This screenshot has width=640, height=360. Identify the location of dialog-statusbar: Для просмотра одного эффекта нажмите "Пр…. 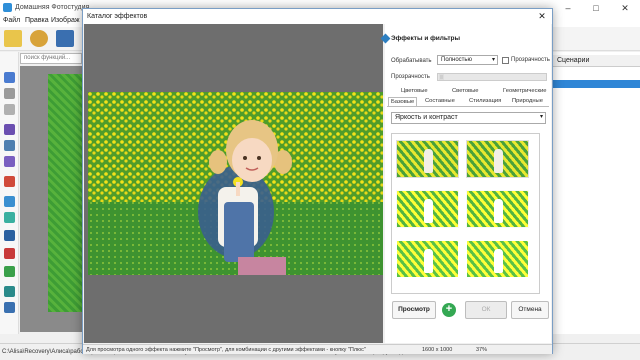
(317, 349).